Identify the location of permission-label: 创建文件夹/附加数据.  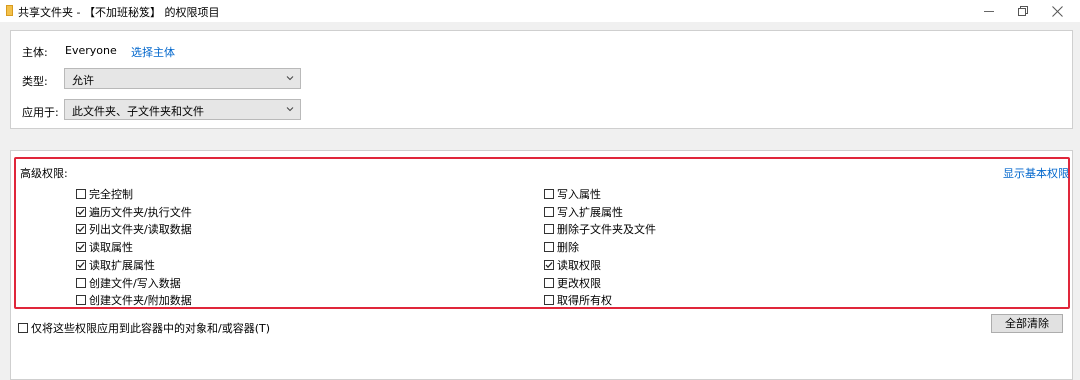
(140, 301).